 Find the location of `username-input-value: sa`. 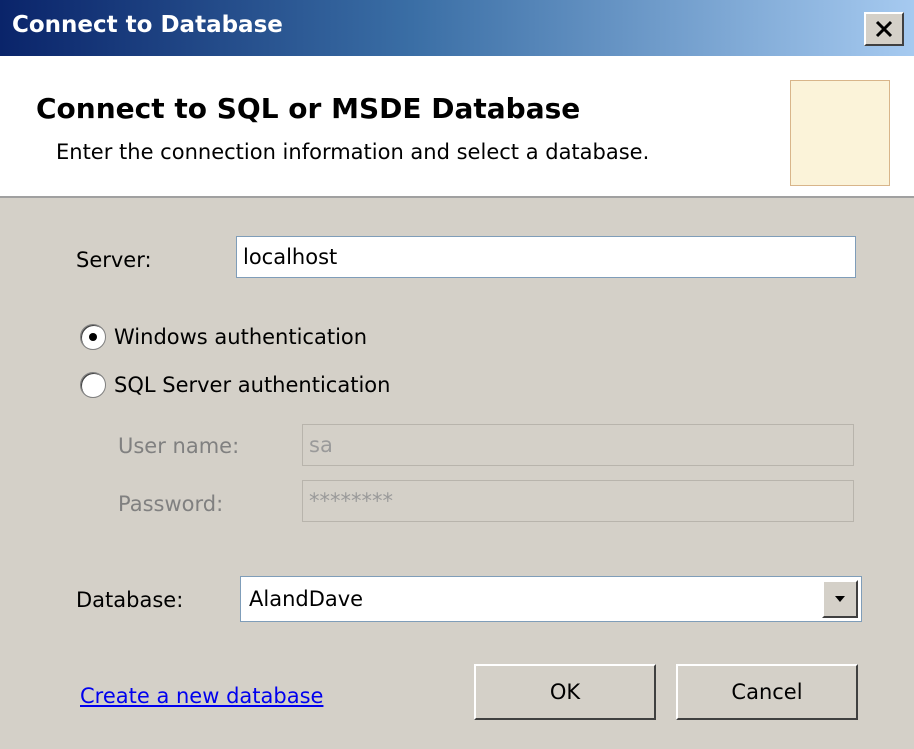

username-input-value: sa is located at coordinates (321, 445).